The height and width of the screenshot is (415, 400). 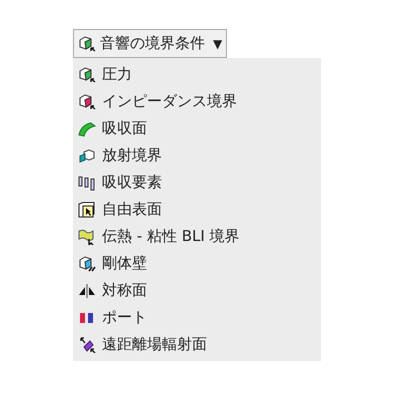 I want to click on menu-item: 遠距離場輻射面, so click(x=197, y=344).